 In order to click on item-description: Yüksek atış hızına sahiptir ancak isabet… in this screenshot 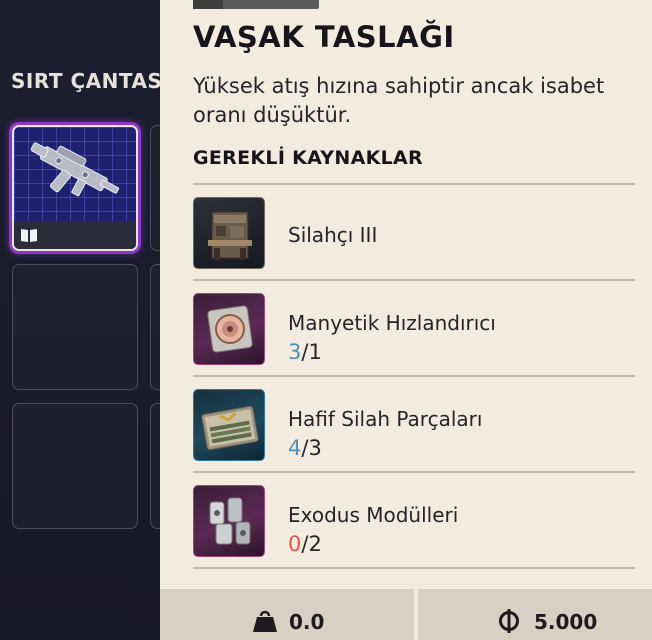, I will do `click(399, 100)`.